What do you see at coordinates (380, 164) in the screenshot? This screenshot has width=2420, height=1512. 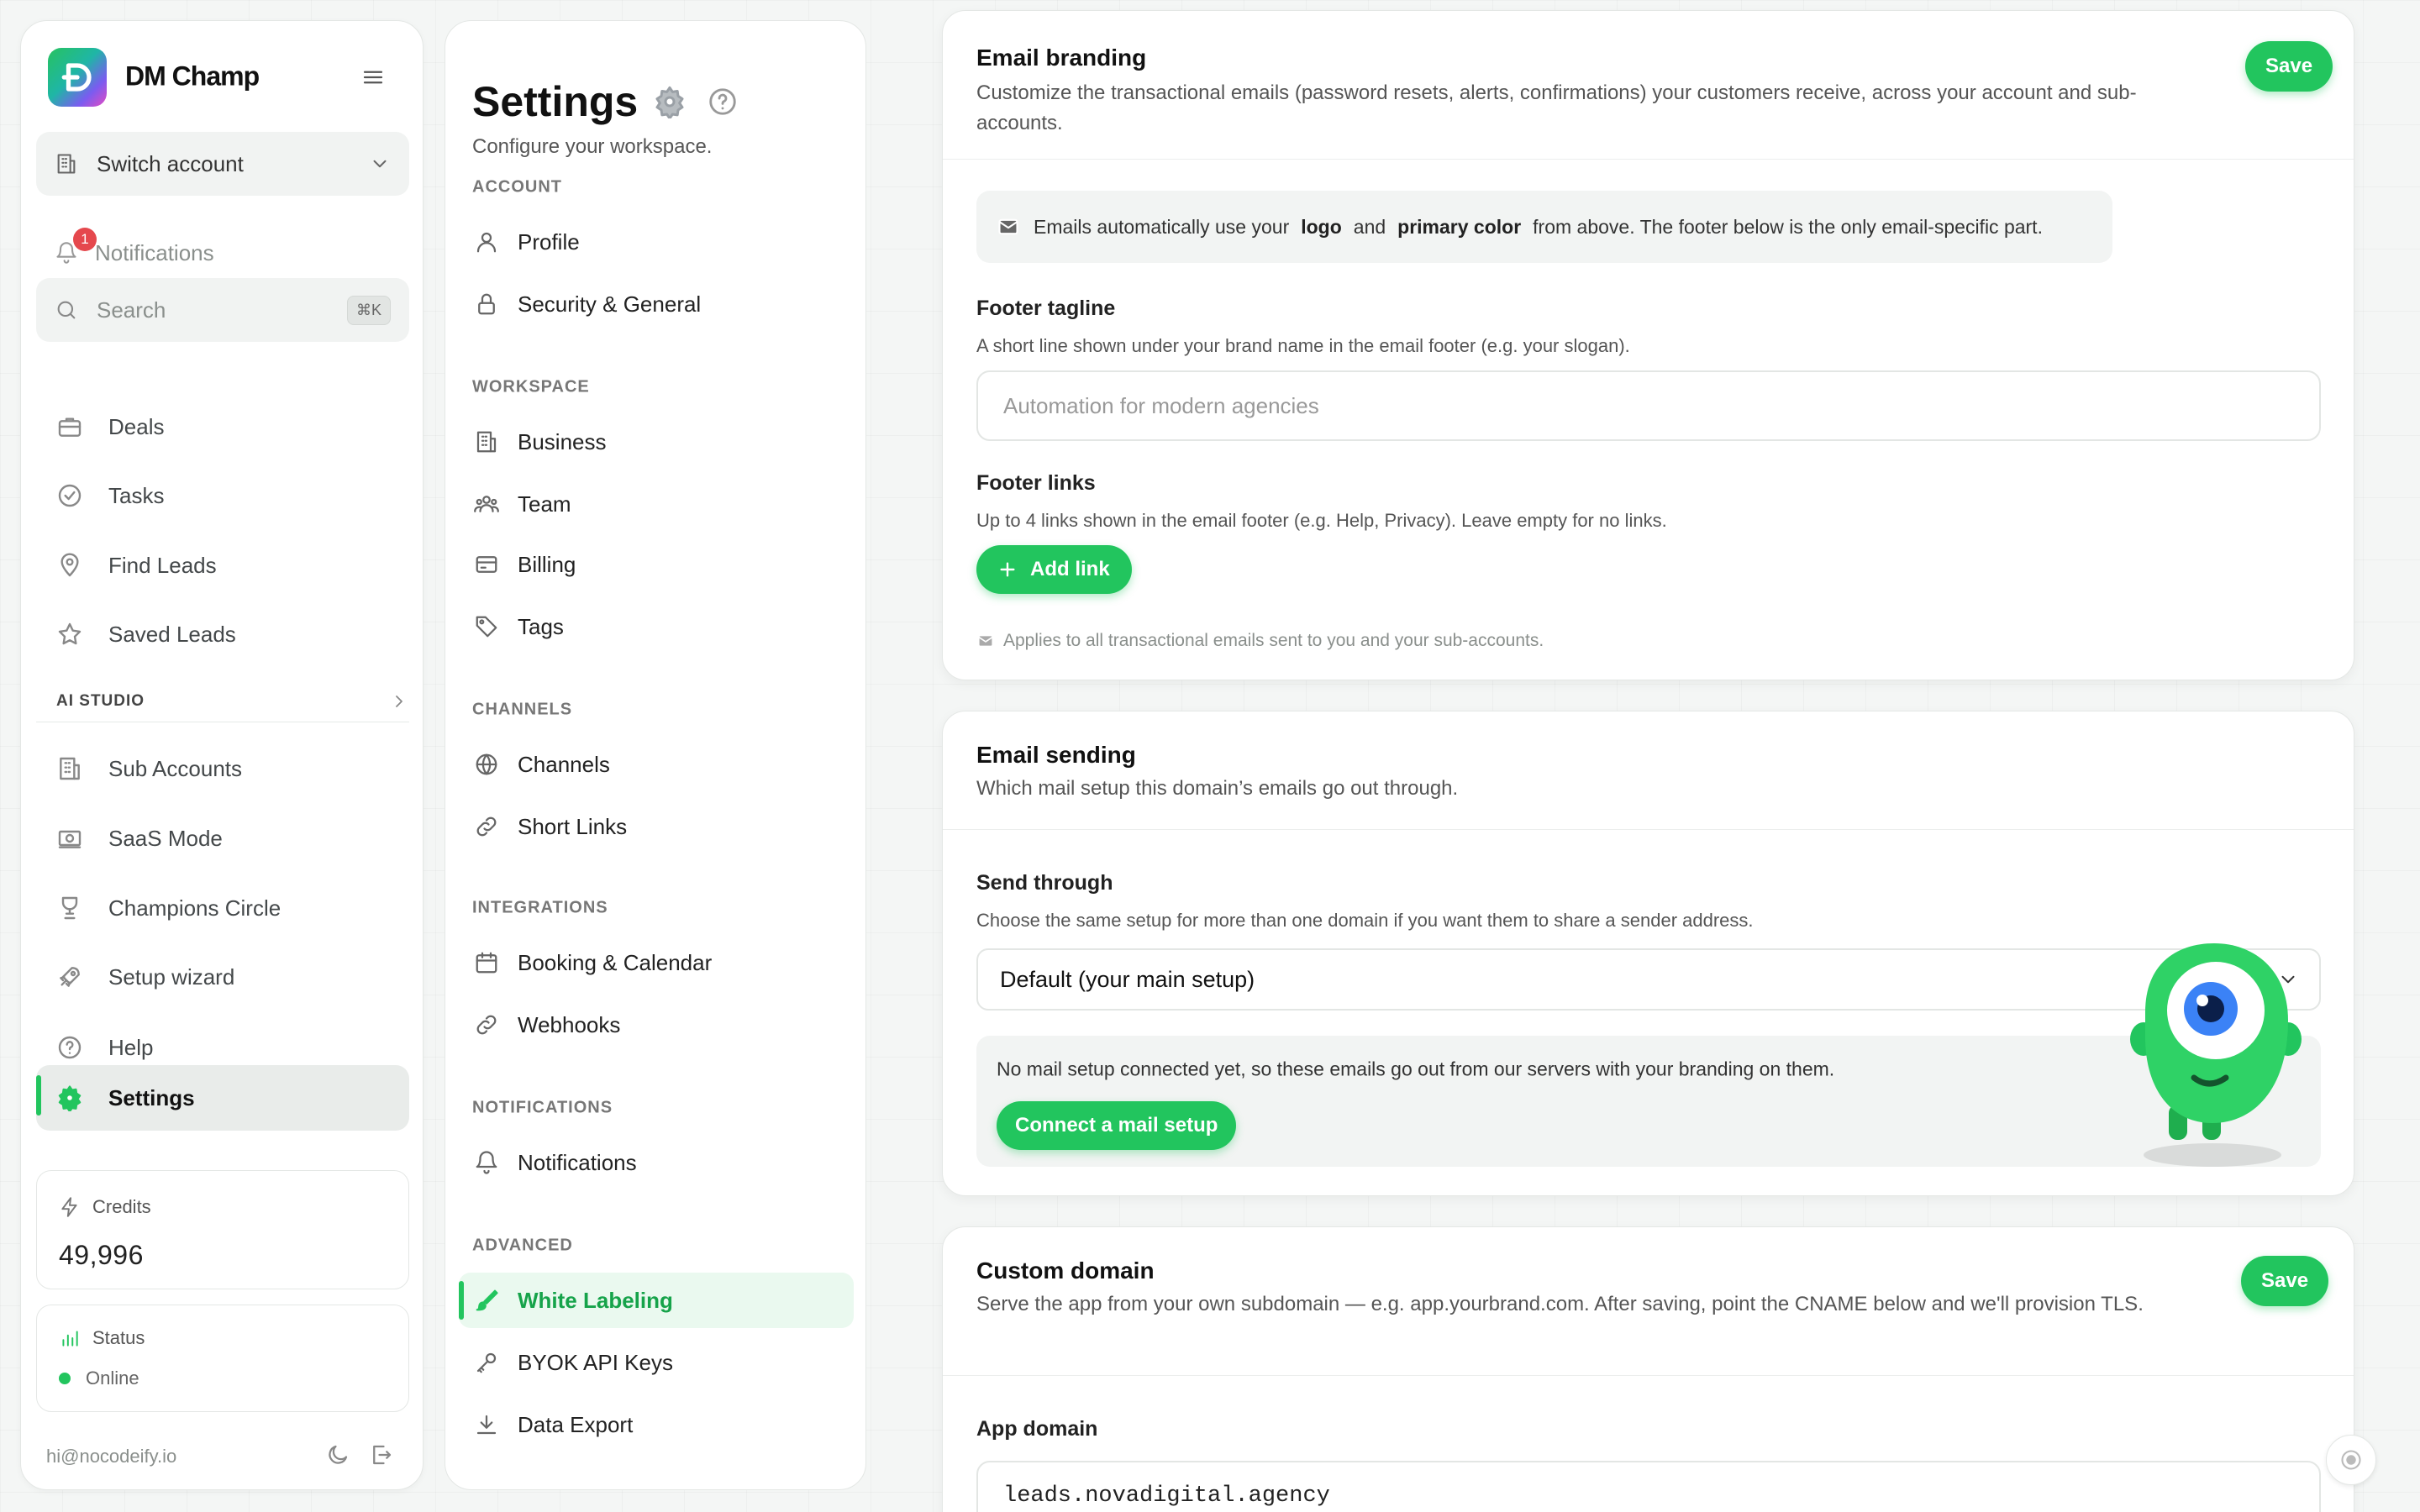 I see `chevron-down-icon` at bounding box center [380, 164].